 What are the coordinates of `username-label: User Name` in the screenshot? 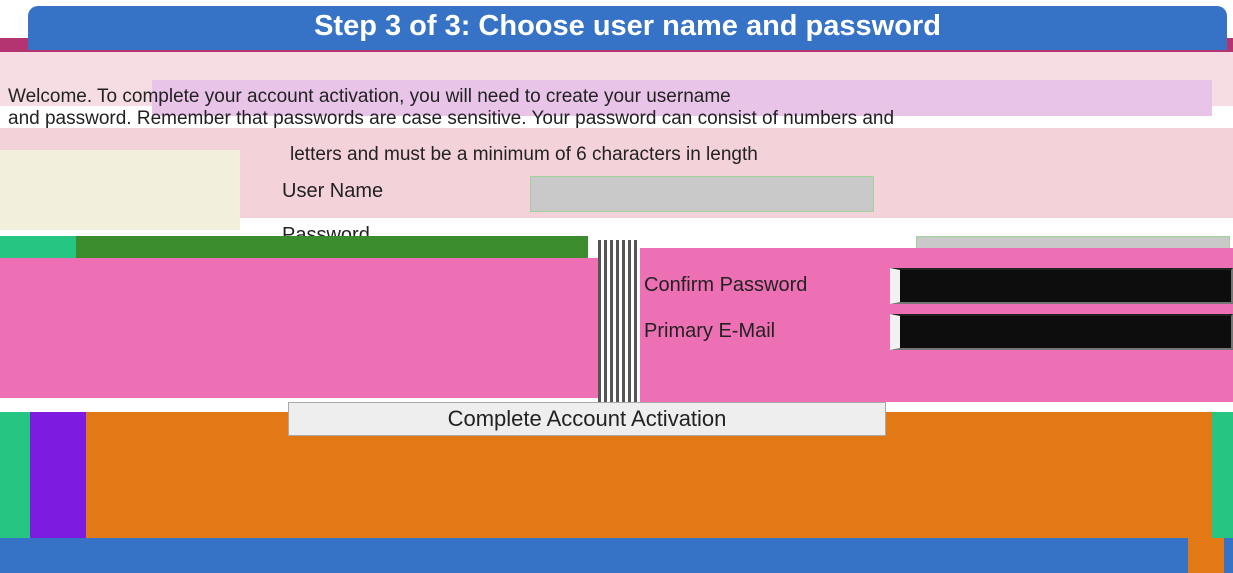 It's located at (333, 191).